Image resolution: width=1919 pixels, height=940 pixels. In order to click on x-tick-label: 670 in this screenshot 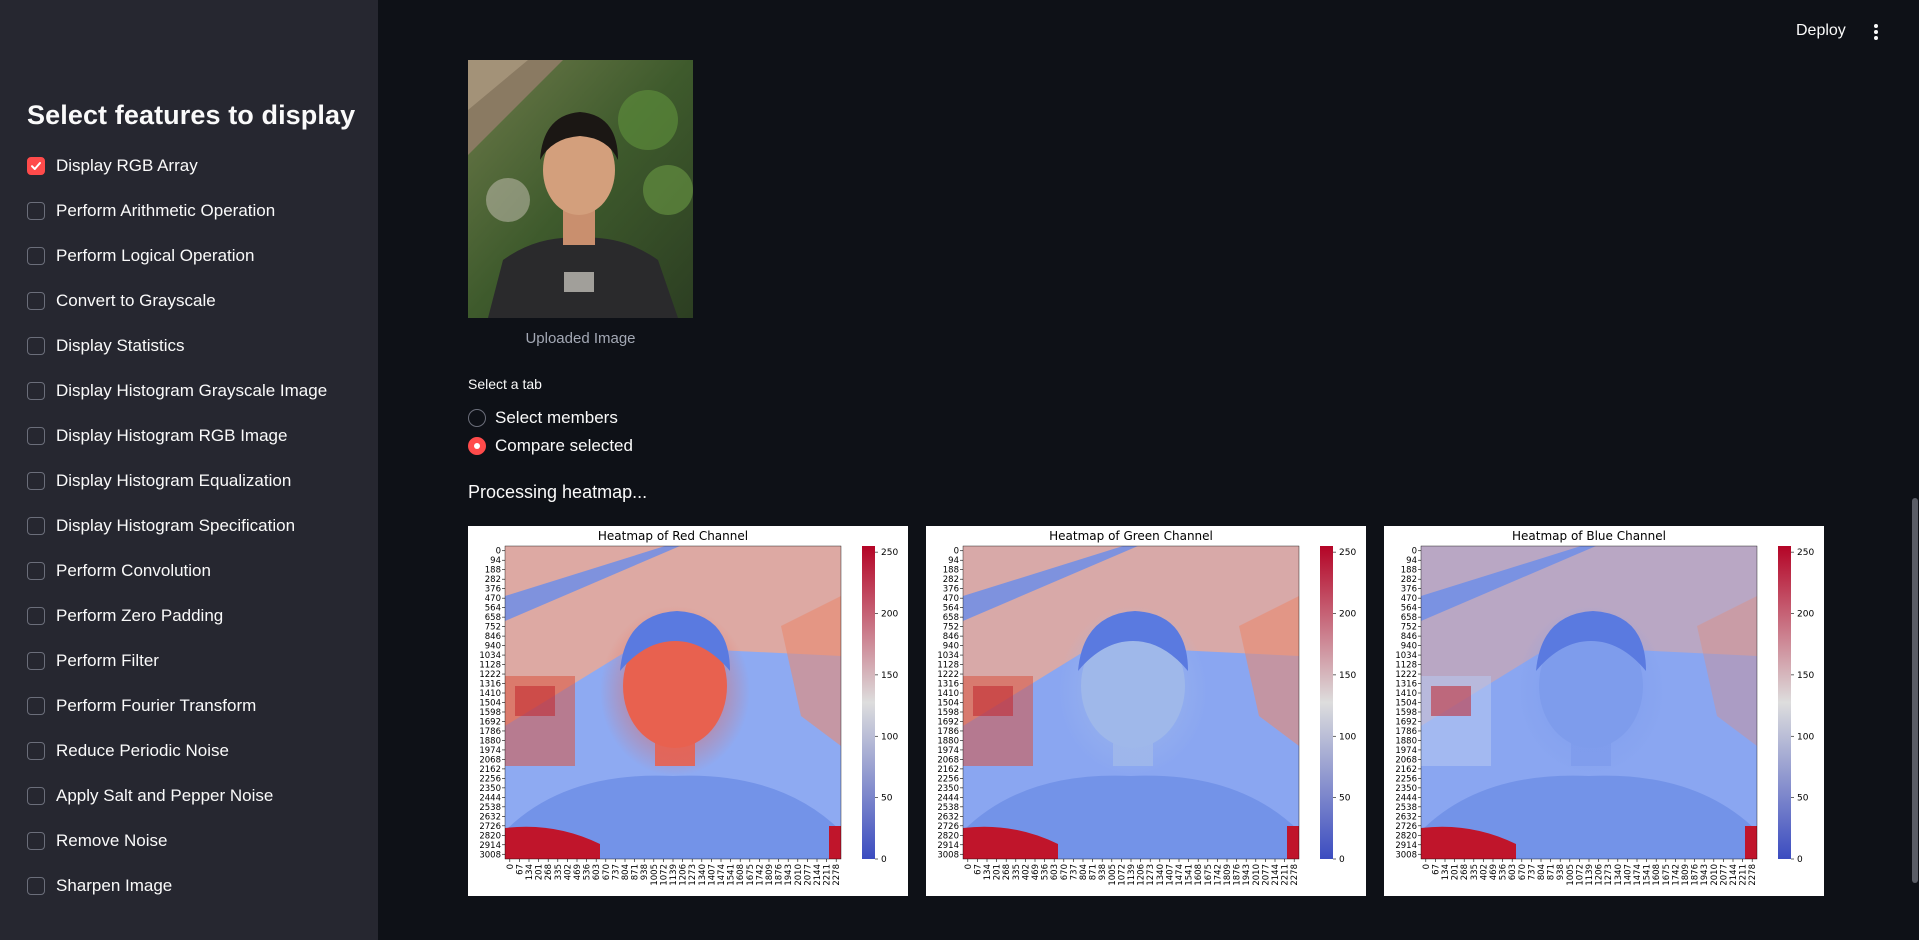, I will do `click(607, 872)`.